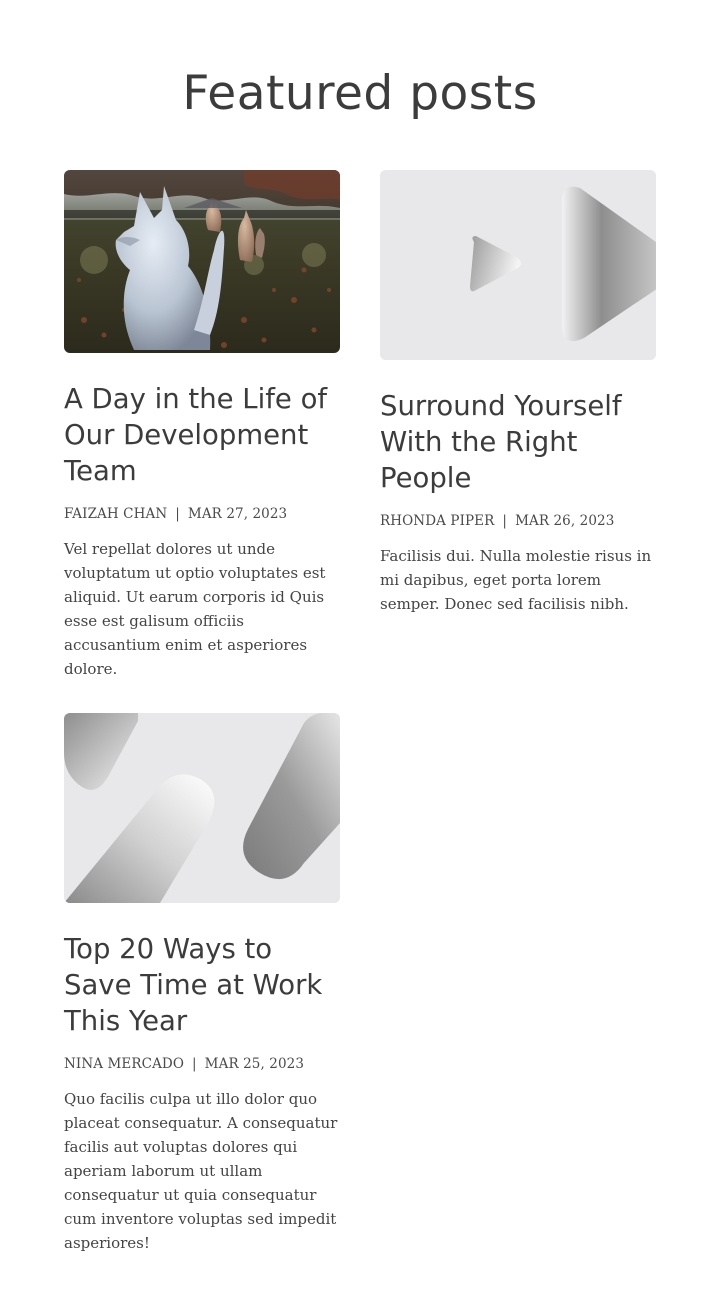  I want to click on post-author: RHONDA PIPER, so click(437, 521).